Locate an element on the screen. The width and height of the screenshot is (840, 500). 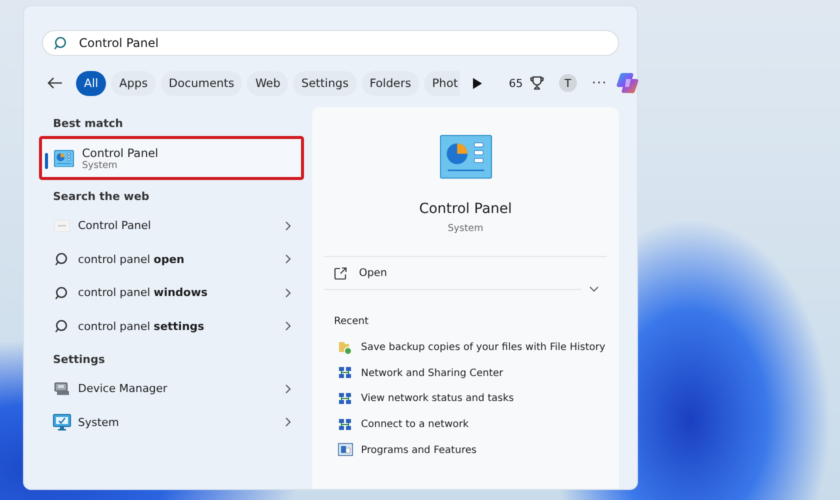
web-result-item: control panel windows is located at coordinates (171, 293).